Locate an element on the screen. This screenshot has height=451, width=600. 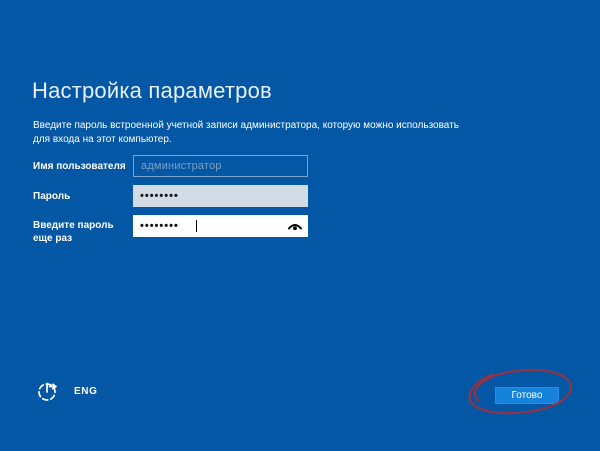
ease-of-access-button is located at coordinates (47, 391).